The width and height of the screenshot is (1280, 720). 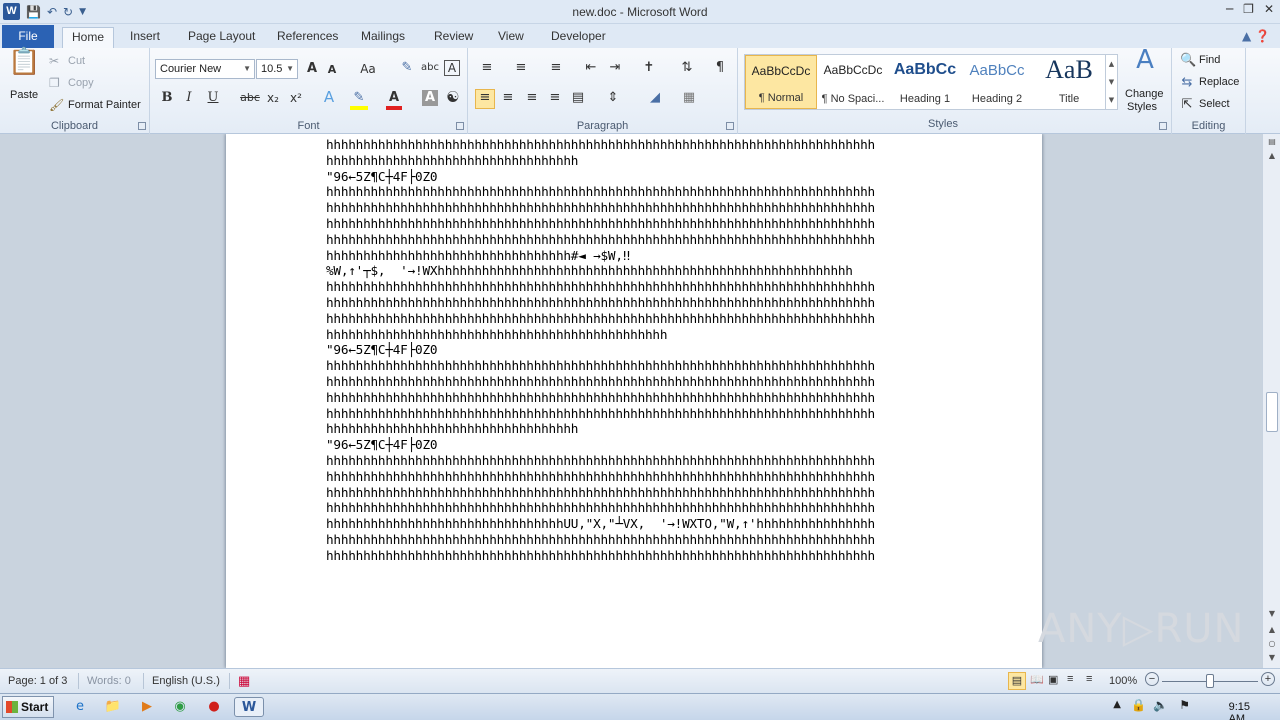 What do you see at coordinates (407, 68) in the screenshot?
I see `clear-formatting-icon: ✎` at bounding box center [407, 68].